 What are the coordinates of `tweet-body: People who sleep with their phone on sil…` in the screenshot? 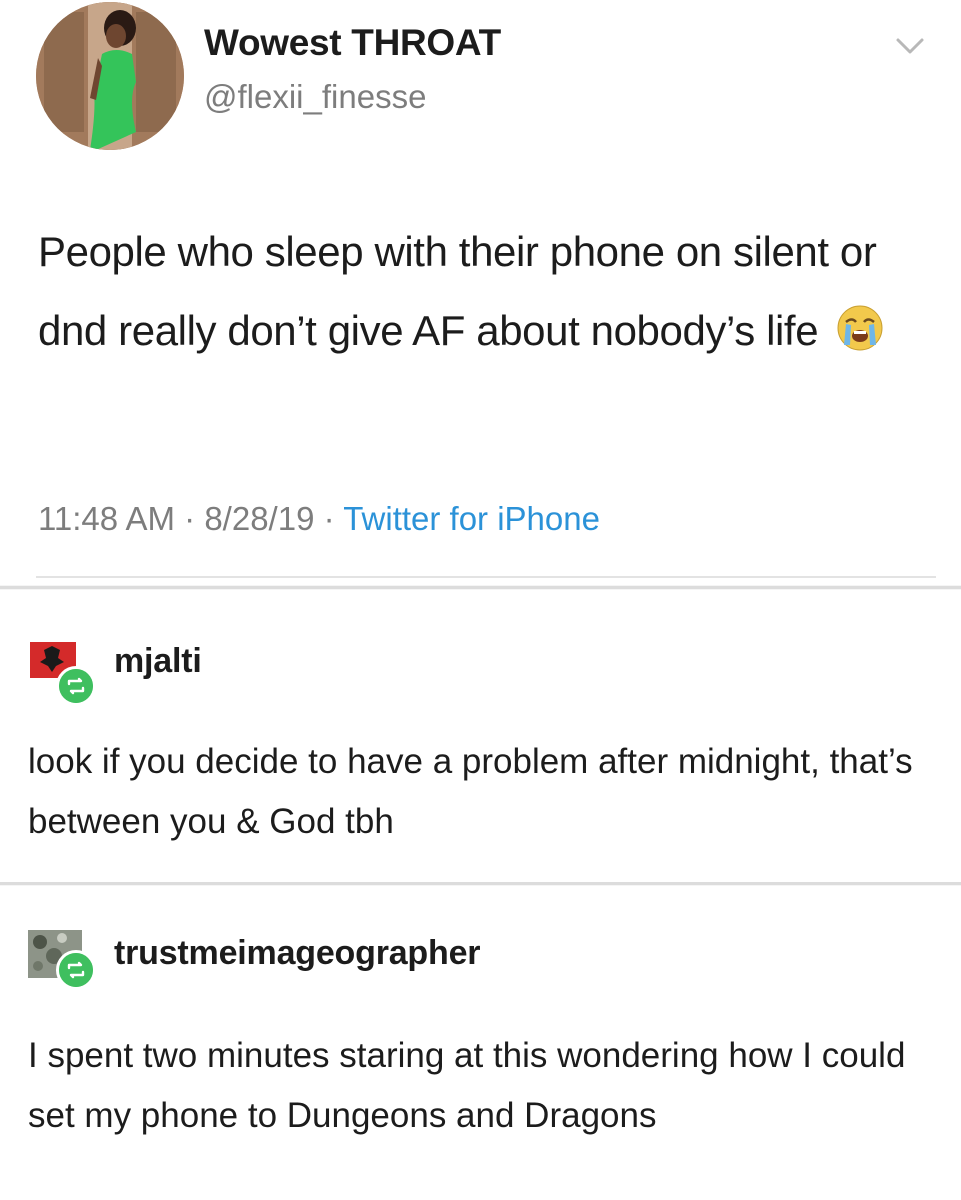 It's located at (457, 291).